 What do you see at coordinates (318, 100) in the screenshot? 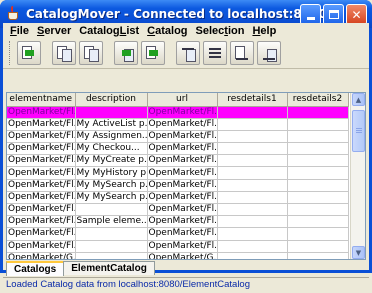
I see `column-header-resdetails2: resdetails2` at bounding box center [318, 100].